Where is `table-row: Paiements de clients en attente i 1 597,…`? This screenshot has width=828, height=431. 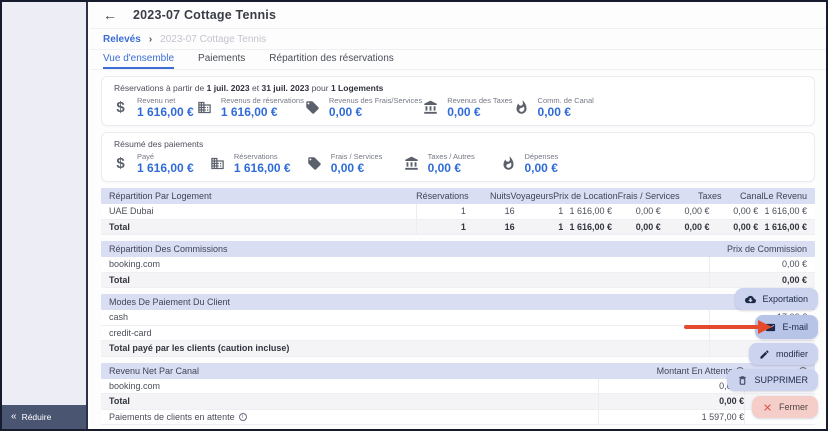 table-row: Paiements de clients en attente i 1 597,… is located at coordinates (458, 417).